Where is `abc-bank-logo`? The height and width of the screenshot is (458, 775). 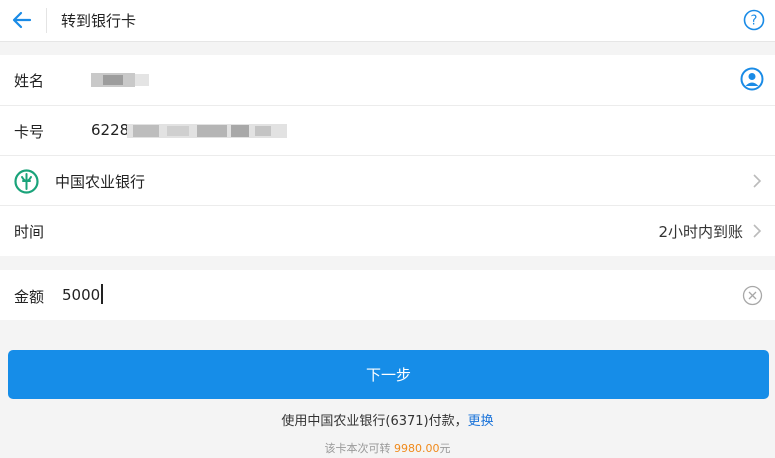 abc-bank-logo is located at coordinates (26, 181).